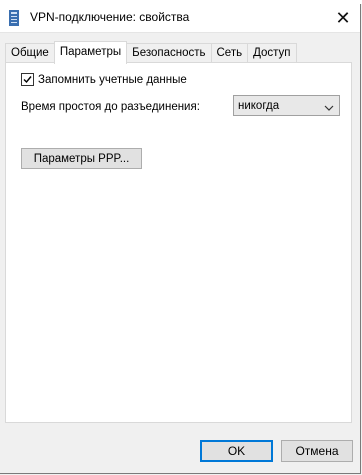 This screenshot has width=362, height=475. What do you see at coordinates (112, 80) in the screenshot?
I see `remember-credentials-label: Запомнить учетные данные` at bounding box center [112, 80].